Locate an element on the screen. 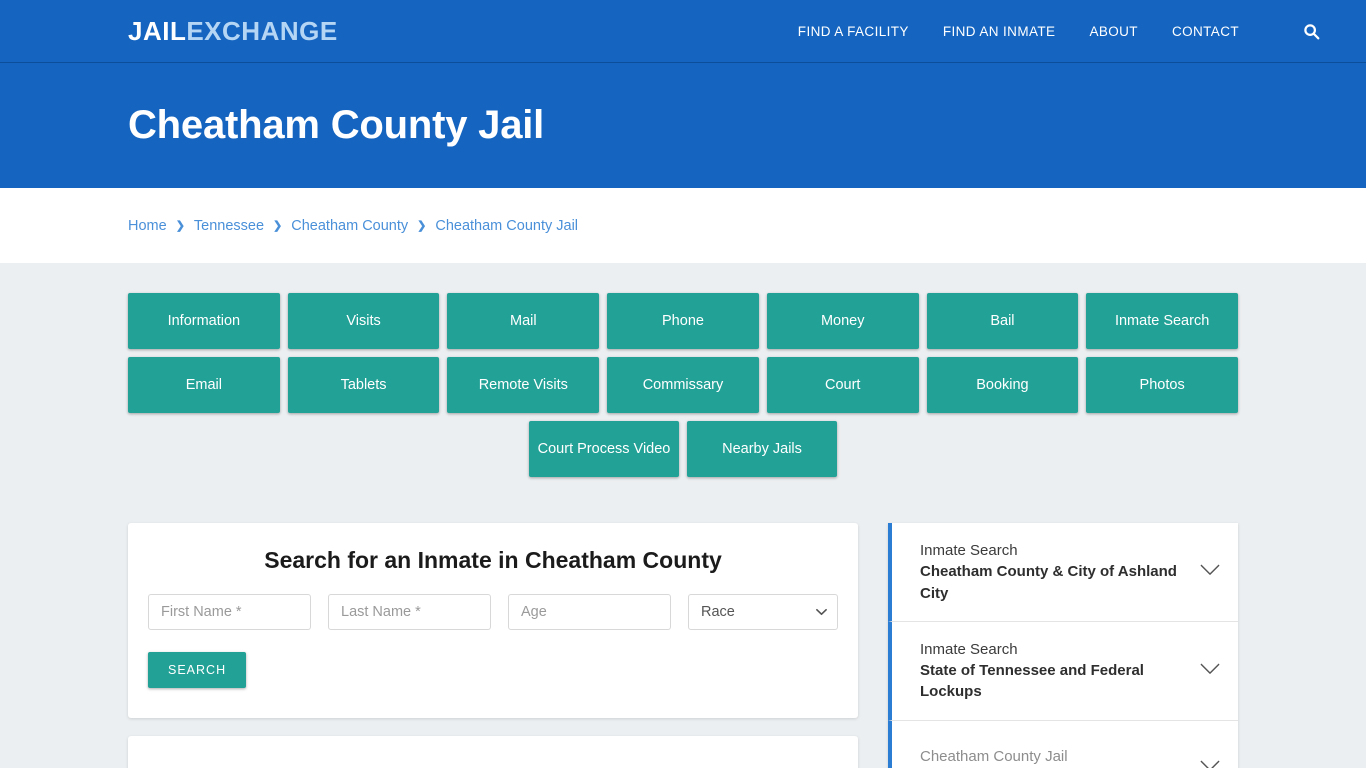 This screenshot has width=1366, height=768. category-button-bail: Bail is located at coordinates (1002, 321).